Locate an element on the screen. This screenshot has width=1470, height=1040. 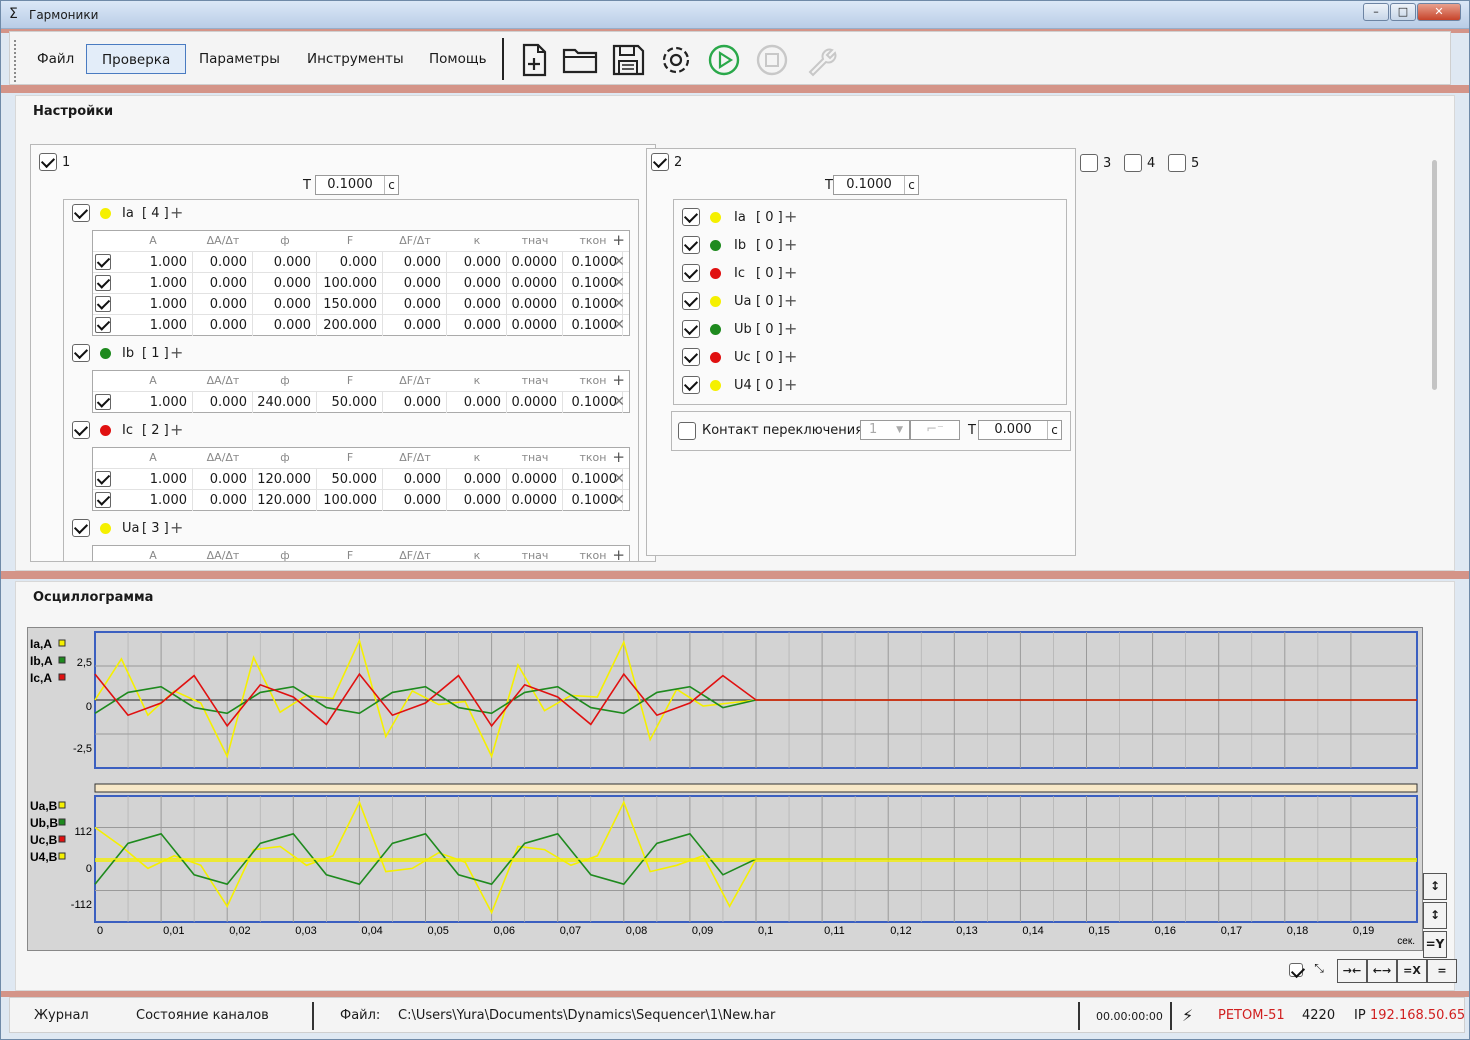
play-icon is located at coordinates (724, 60).